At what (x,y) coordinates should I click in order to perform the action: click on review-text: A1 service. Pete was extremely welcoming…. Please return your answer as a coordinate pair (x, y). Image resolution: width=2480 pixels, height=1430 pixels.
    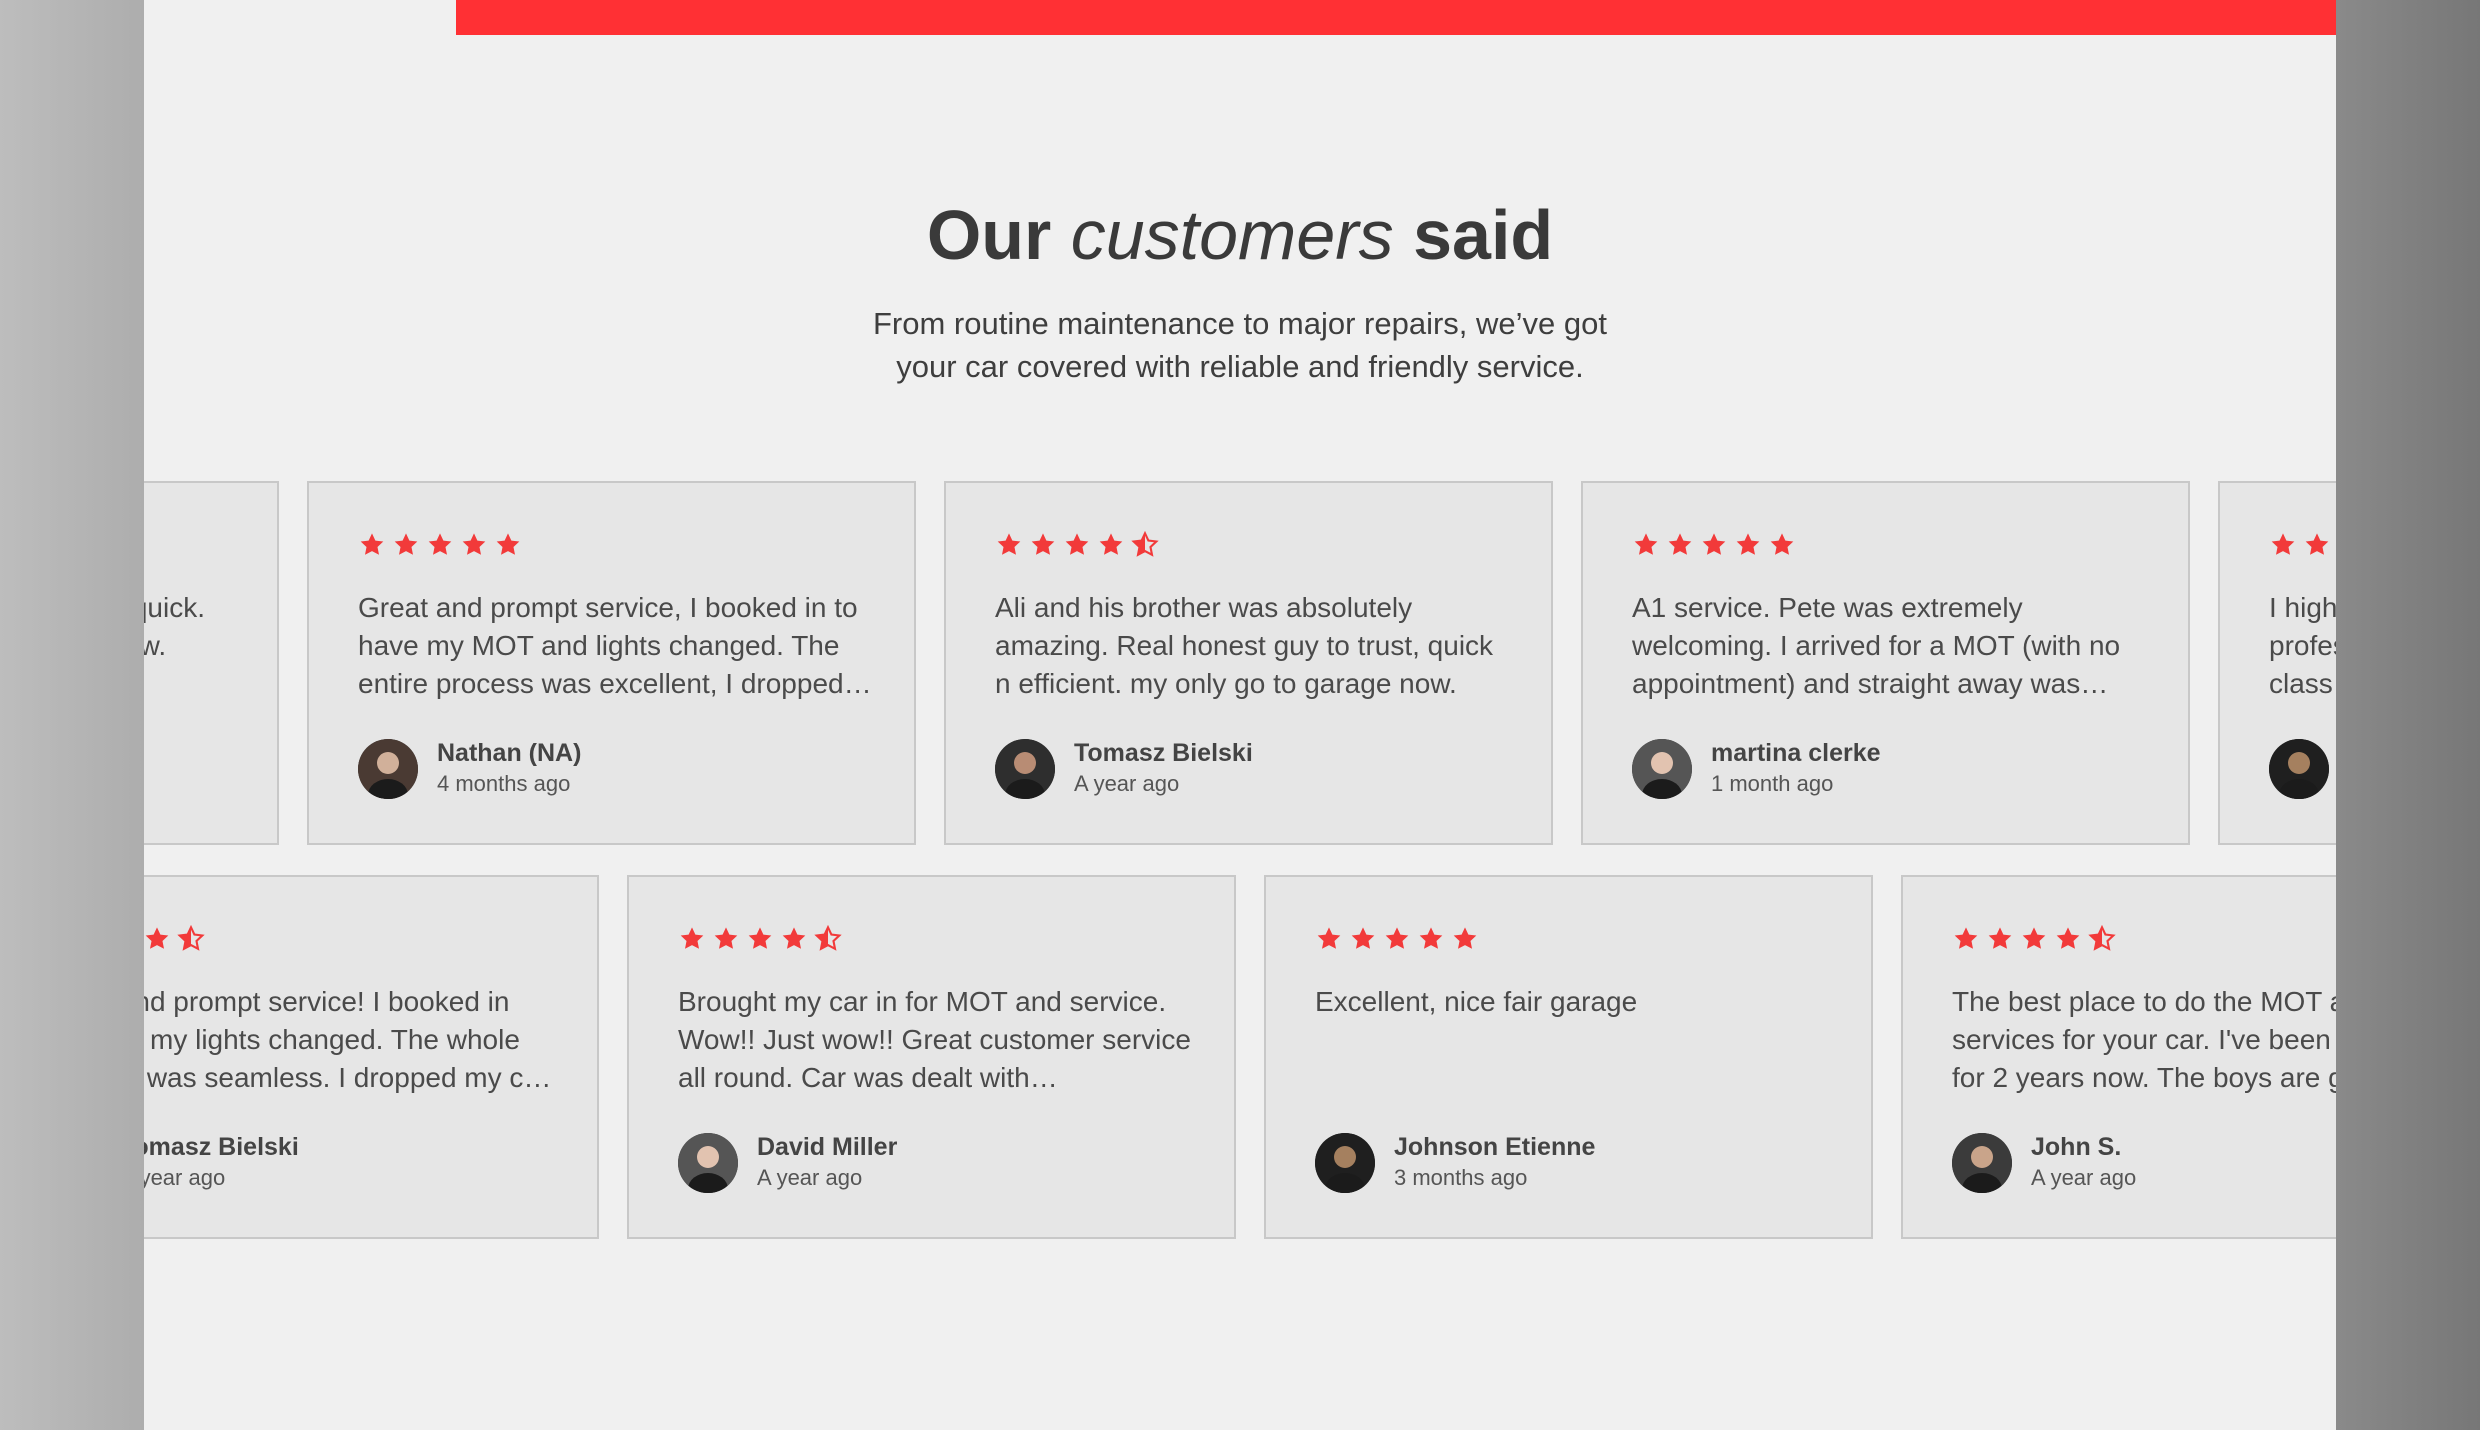
    Looking at the image, I should click on (1876, 645).